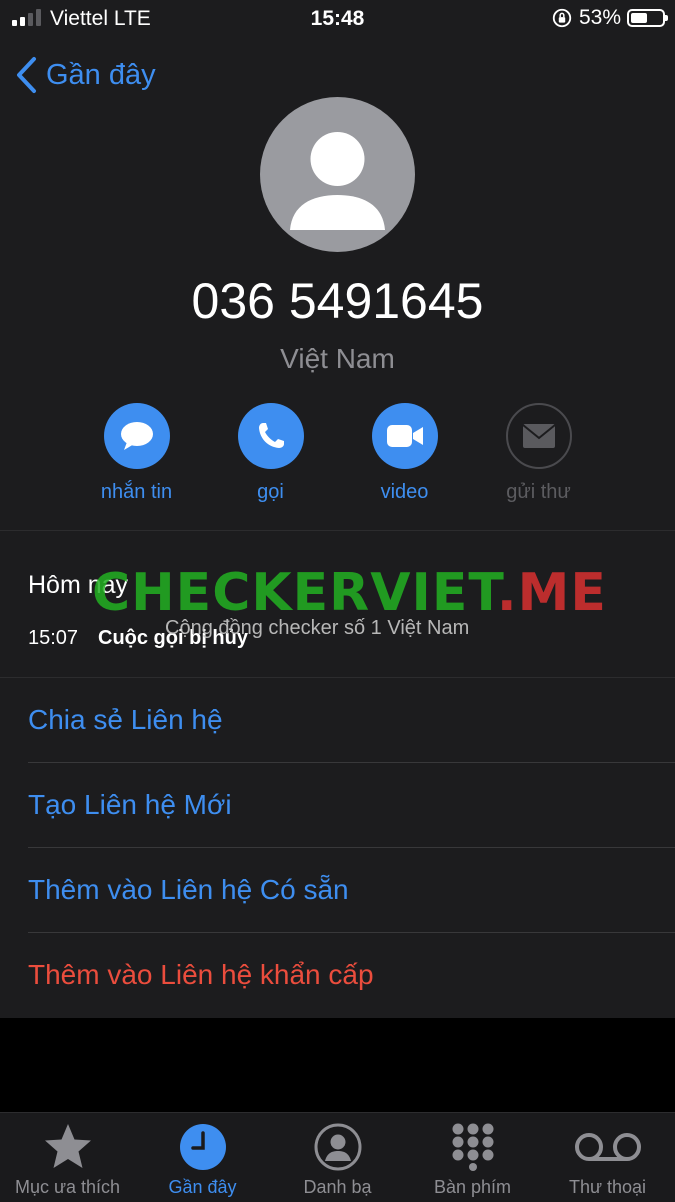  I want to click on add-emergency-contact-button: Thêm vào Liên hệ khẩn cấp, so click(337, 975).